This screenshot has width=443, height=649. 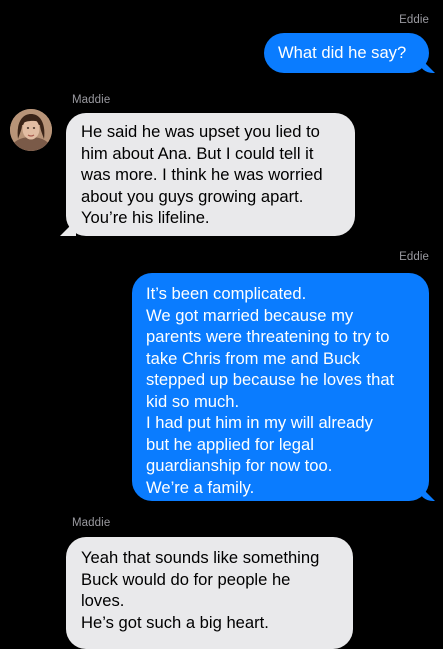 I want to click on message-text-line: Yeah that sounds like something, so click(x=200, y=557).